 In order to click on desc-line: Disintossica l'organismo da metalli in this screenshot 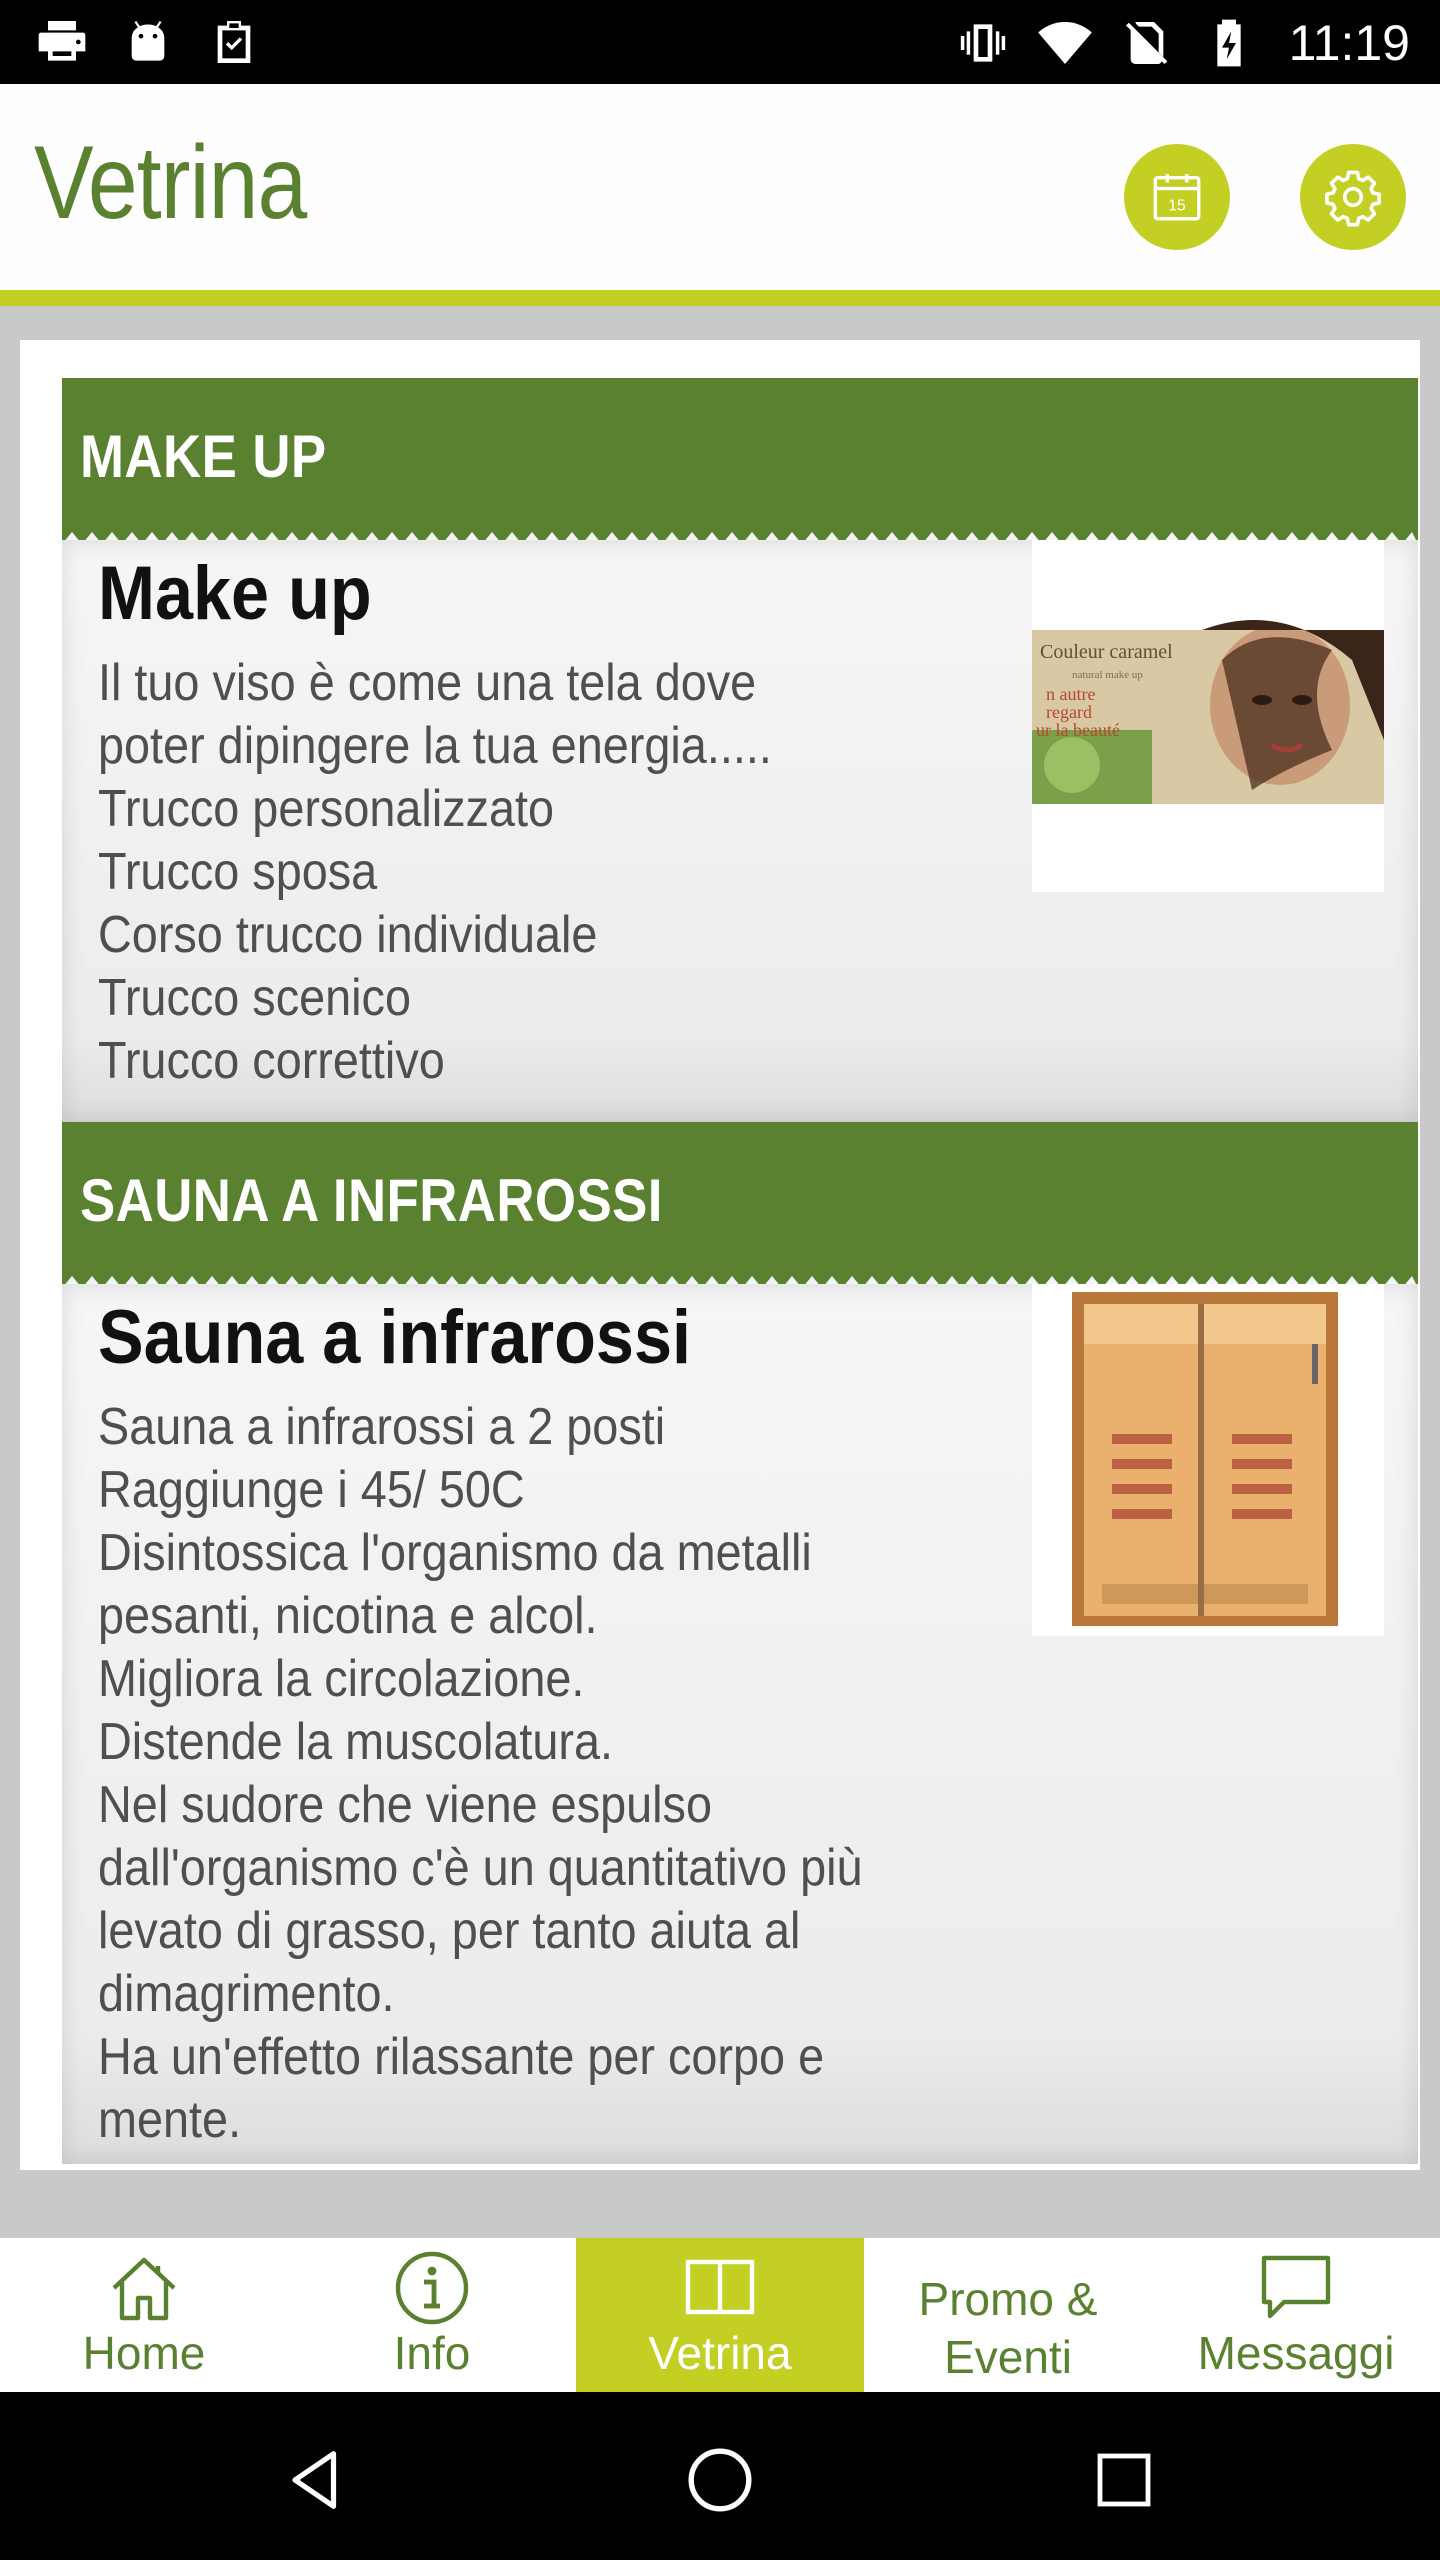, I will do `click(455, 1553)`.